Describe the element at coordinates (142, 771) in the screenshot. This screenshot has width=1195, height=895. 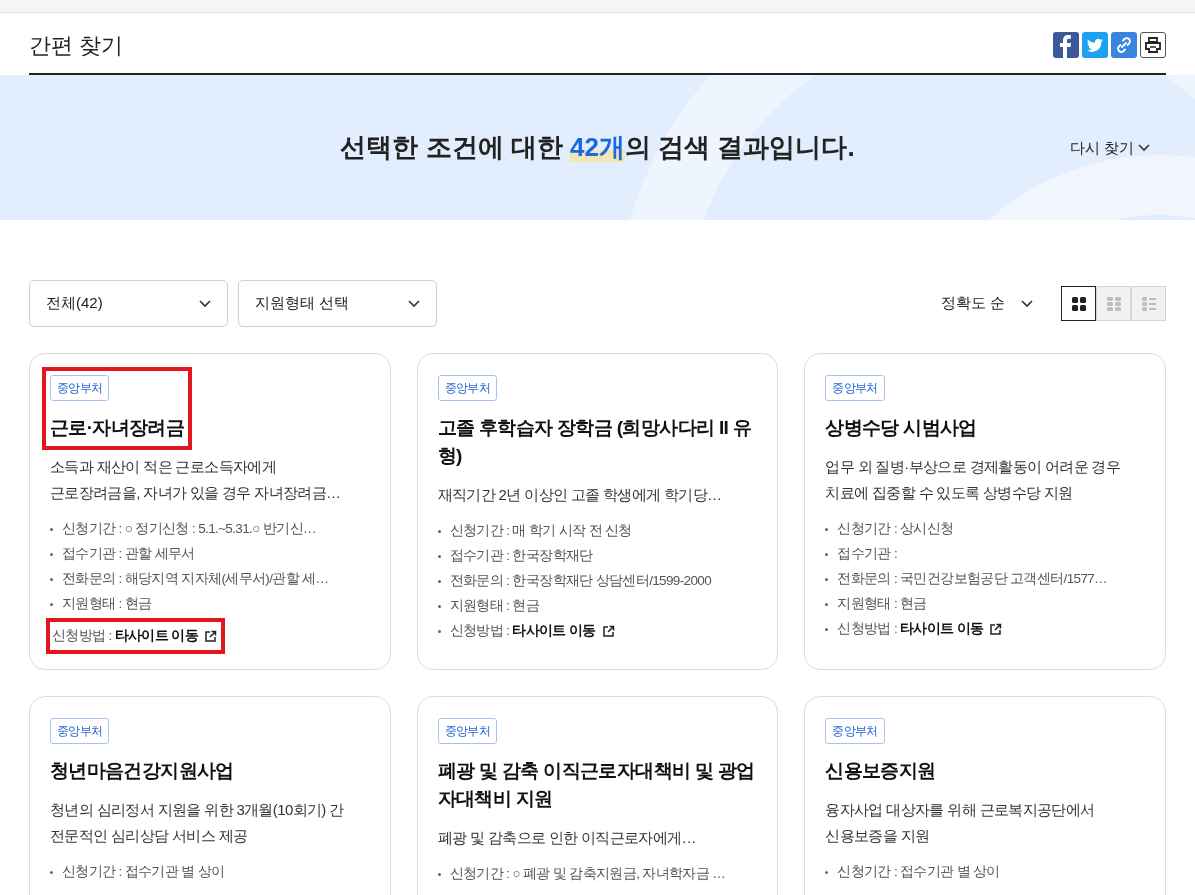
I see `card-title: 청년마음건강지원사업` at that location.